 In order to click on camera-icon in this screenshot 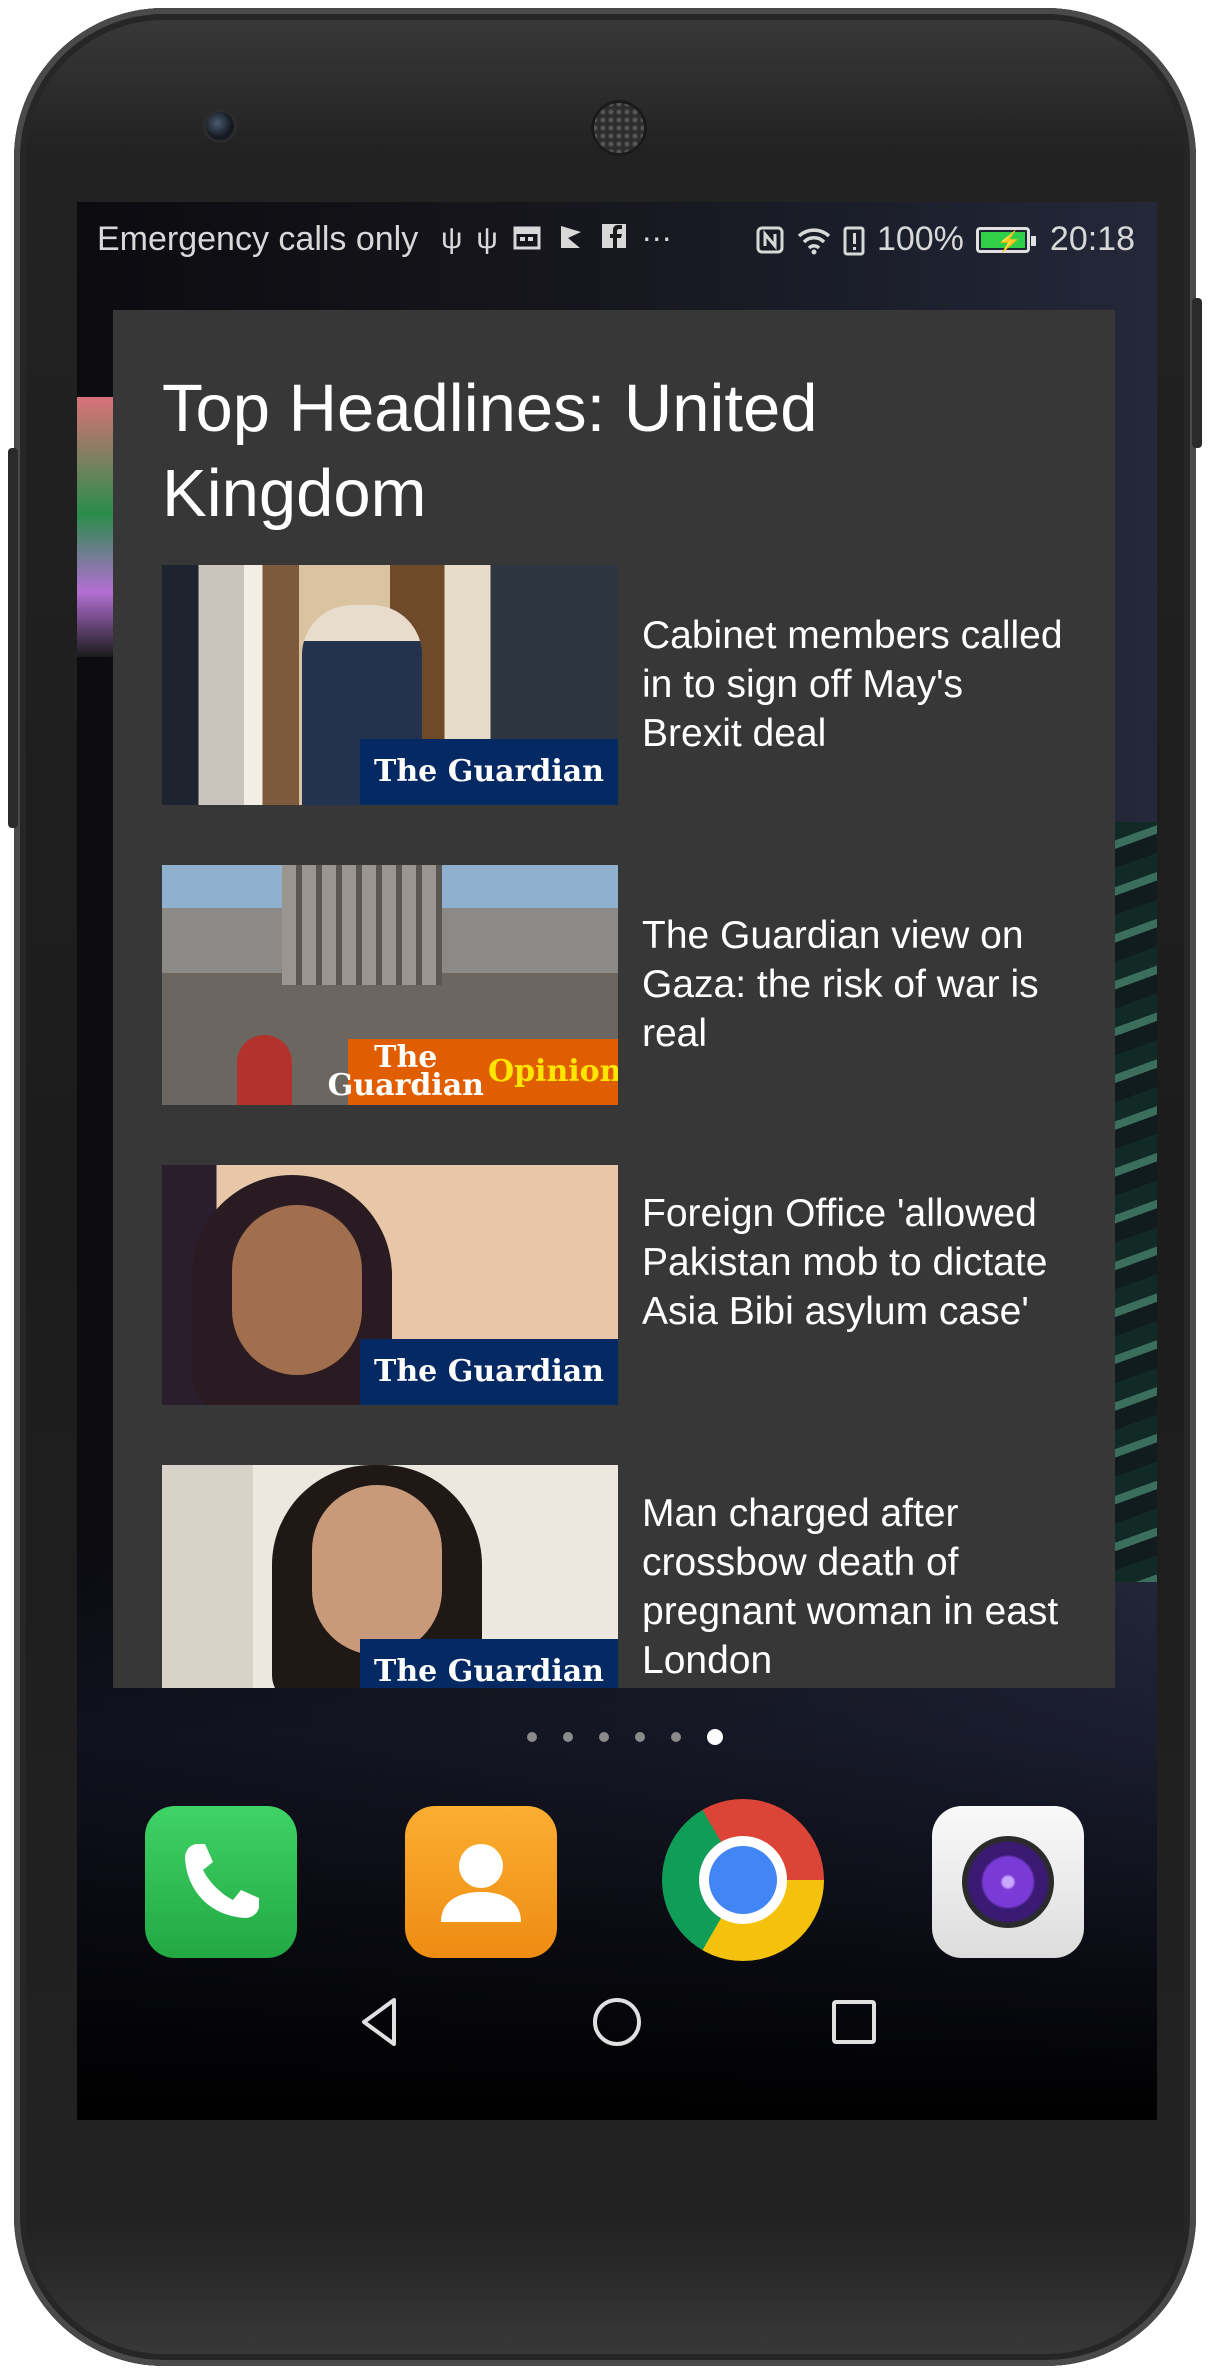, I will do `click(1008, 1882)`.